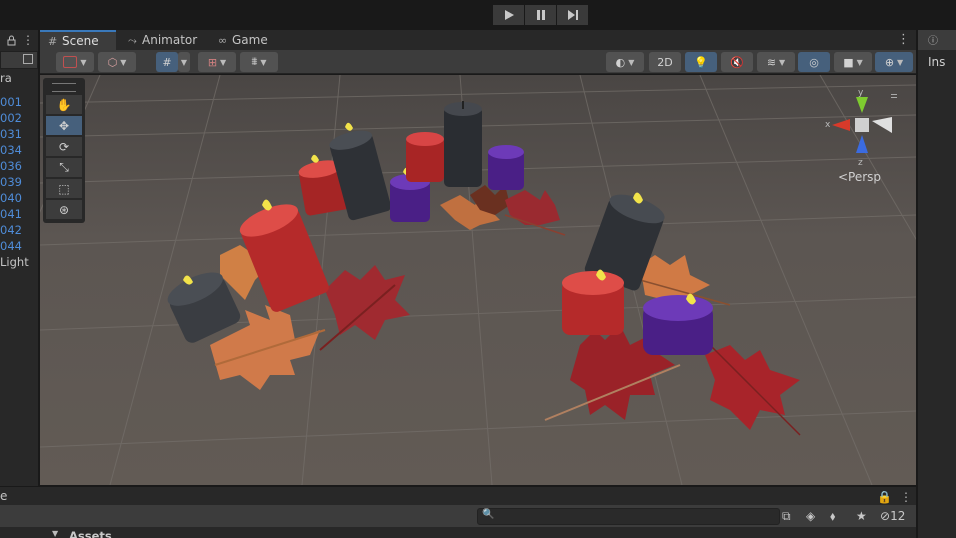 This screenshot has width=956, height=538. I want to click on play-button, so click(508, 15).